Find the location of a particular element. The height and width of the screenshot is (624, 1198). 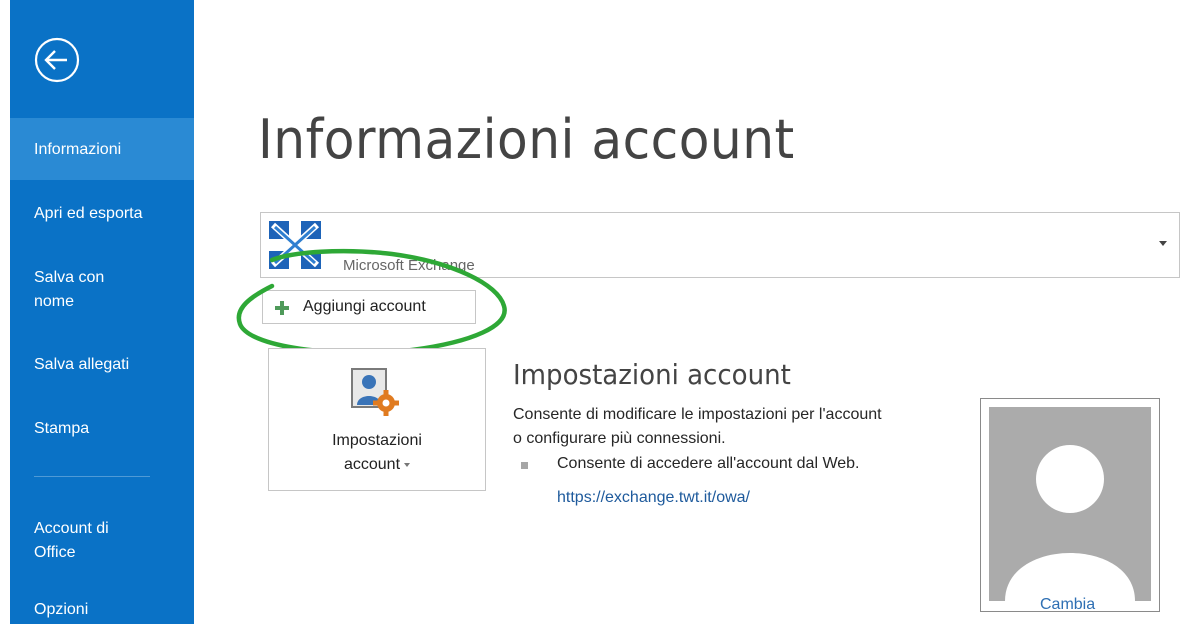

owa-link: https://exchange.twt.it/owa/ is located at coordinates (653, 498).